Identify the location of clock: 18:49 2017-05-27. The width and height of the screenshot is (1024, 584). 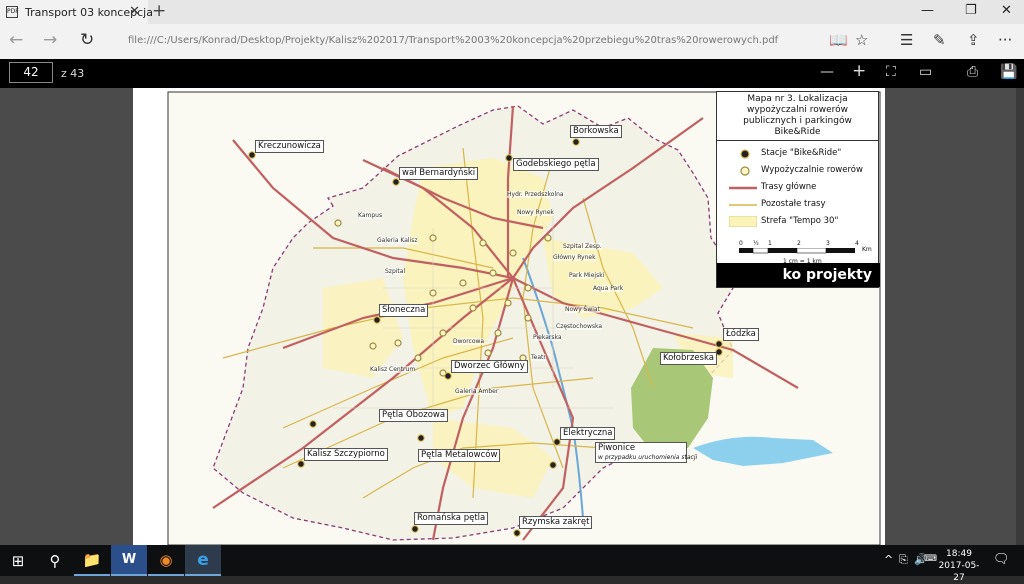
(959, 566).